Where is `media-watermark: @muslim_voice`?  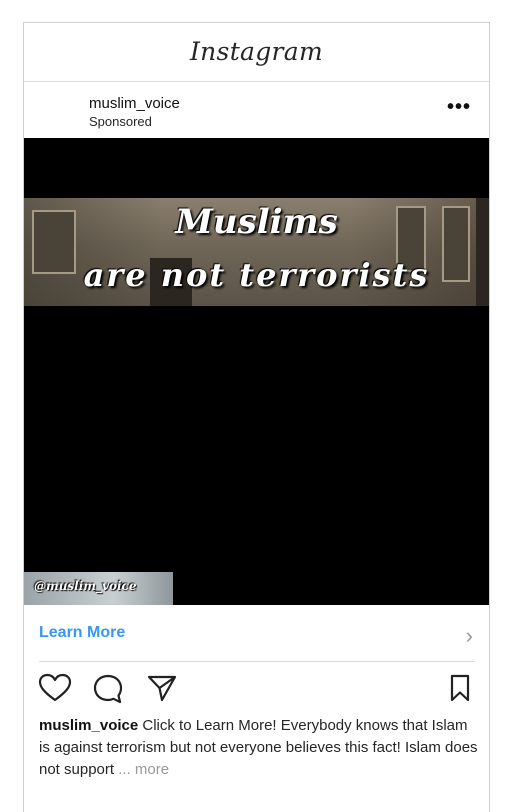
media-watermark: @muslim_voice is located at coordinates (98, 588).